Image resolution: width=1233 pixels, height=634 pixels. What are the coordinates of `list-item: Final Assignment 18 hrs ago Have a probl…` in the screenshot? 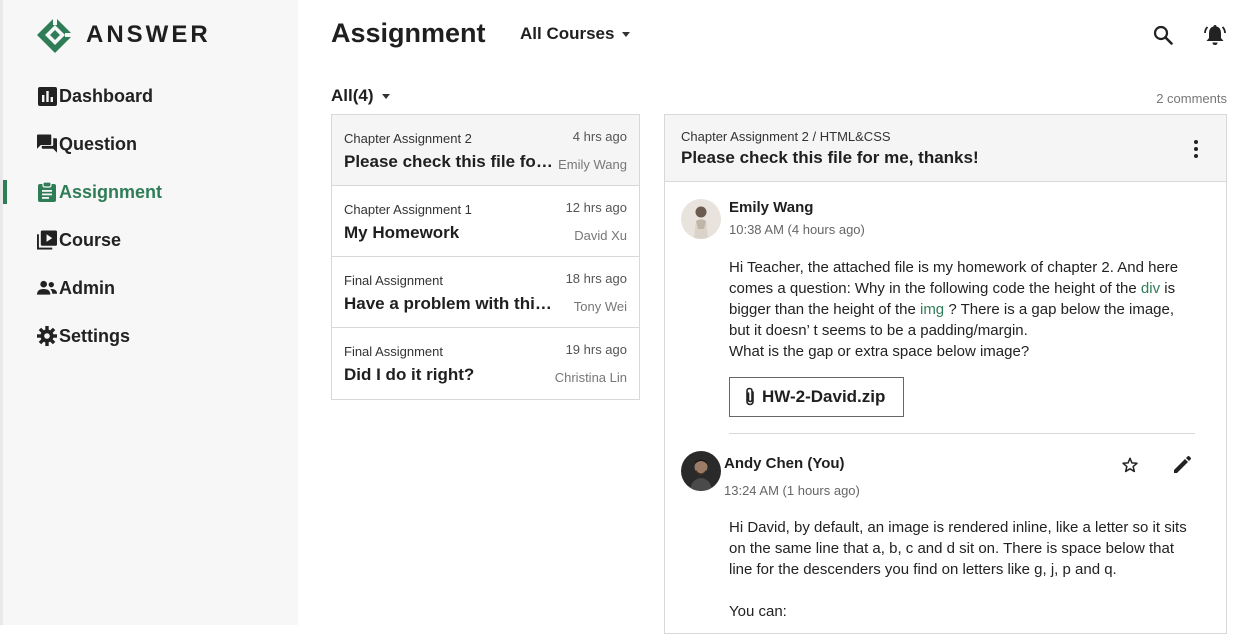 It's located at (485, 292).